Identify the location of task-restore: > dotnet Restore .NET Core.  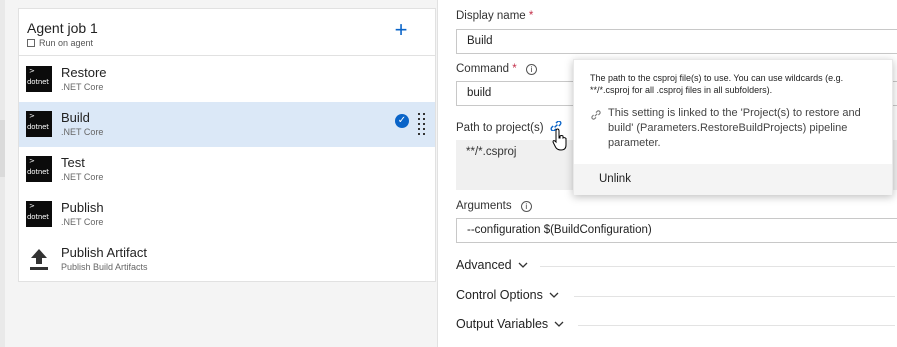
(227, 79).